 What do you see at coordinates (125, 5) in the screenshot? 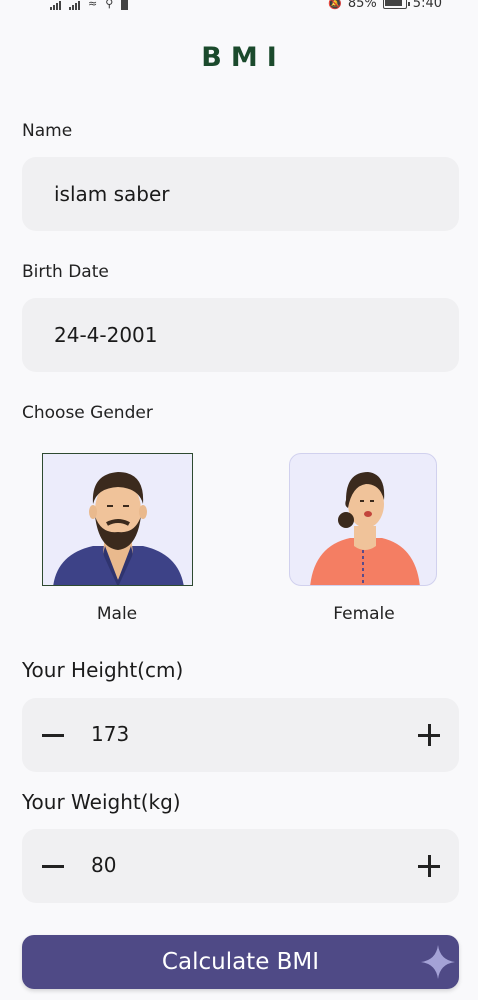
I see `sim-icon` at bounding box center [125, 5].